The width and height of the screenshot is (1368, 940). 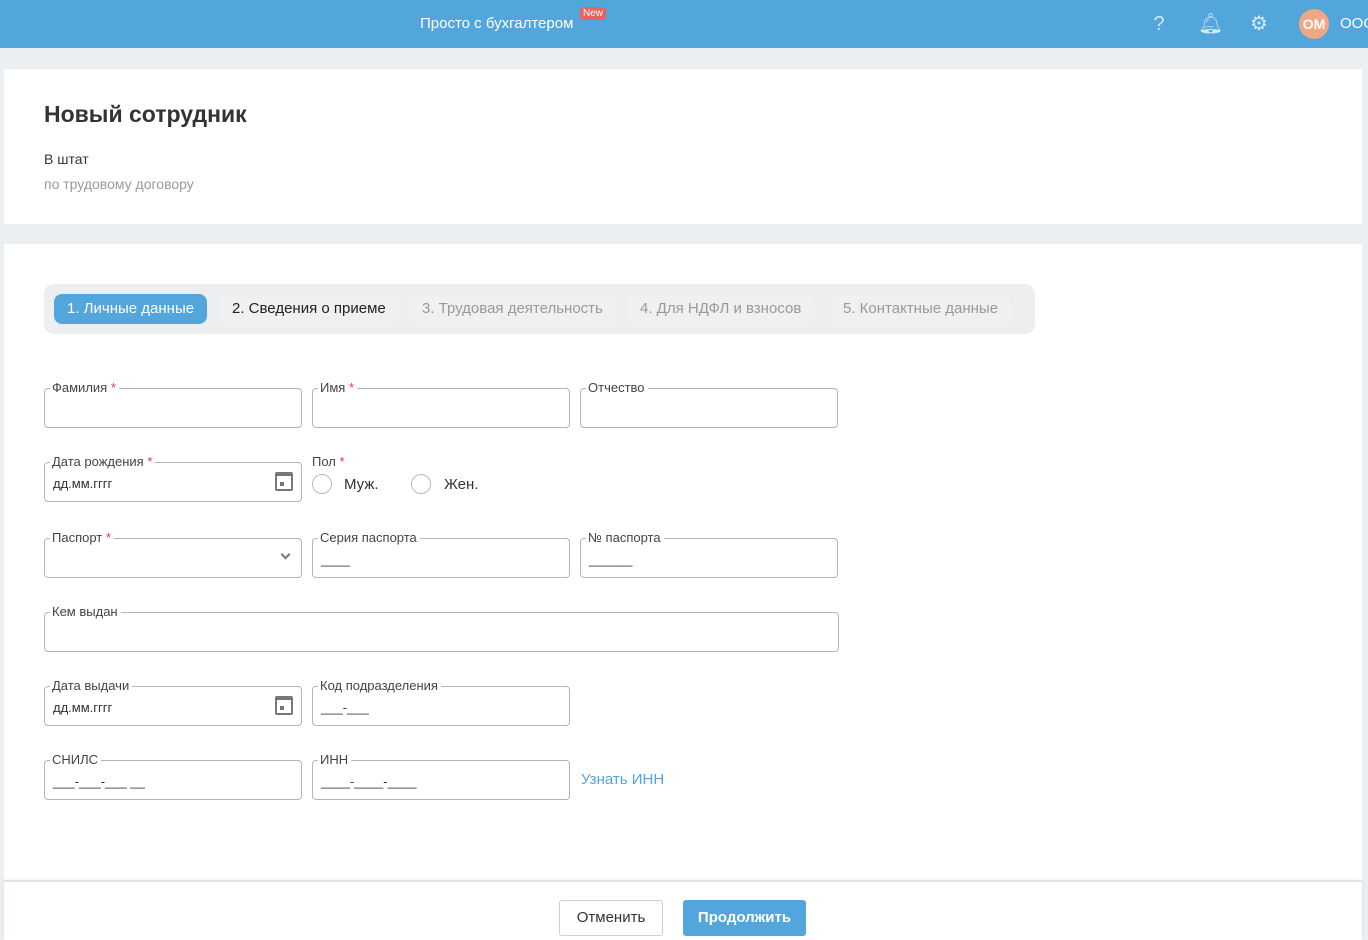 What do you see at coordinates (285, 554) in the screenshot?
I see `chevron-down-icon` at bounding box center [285, 554].